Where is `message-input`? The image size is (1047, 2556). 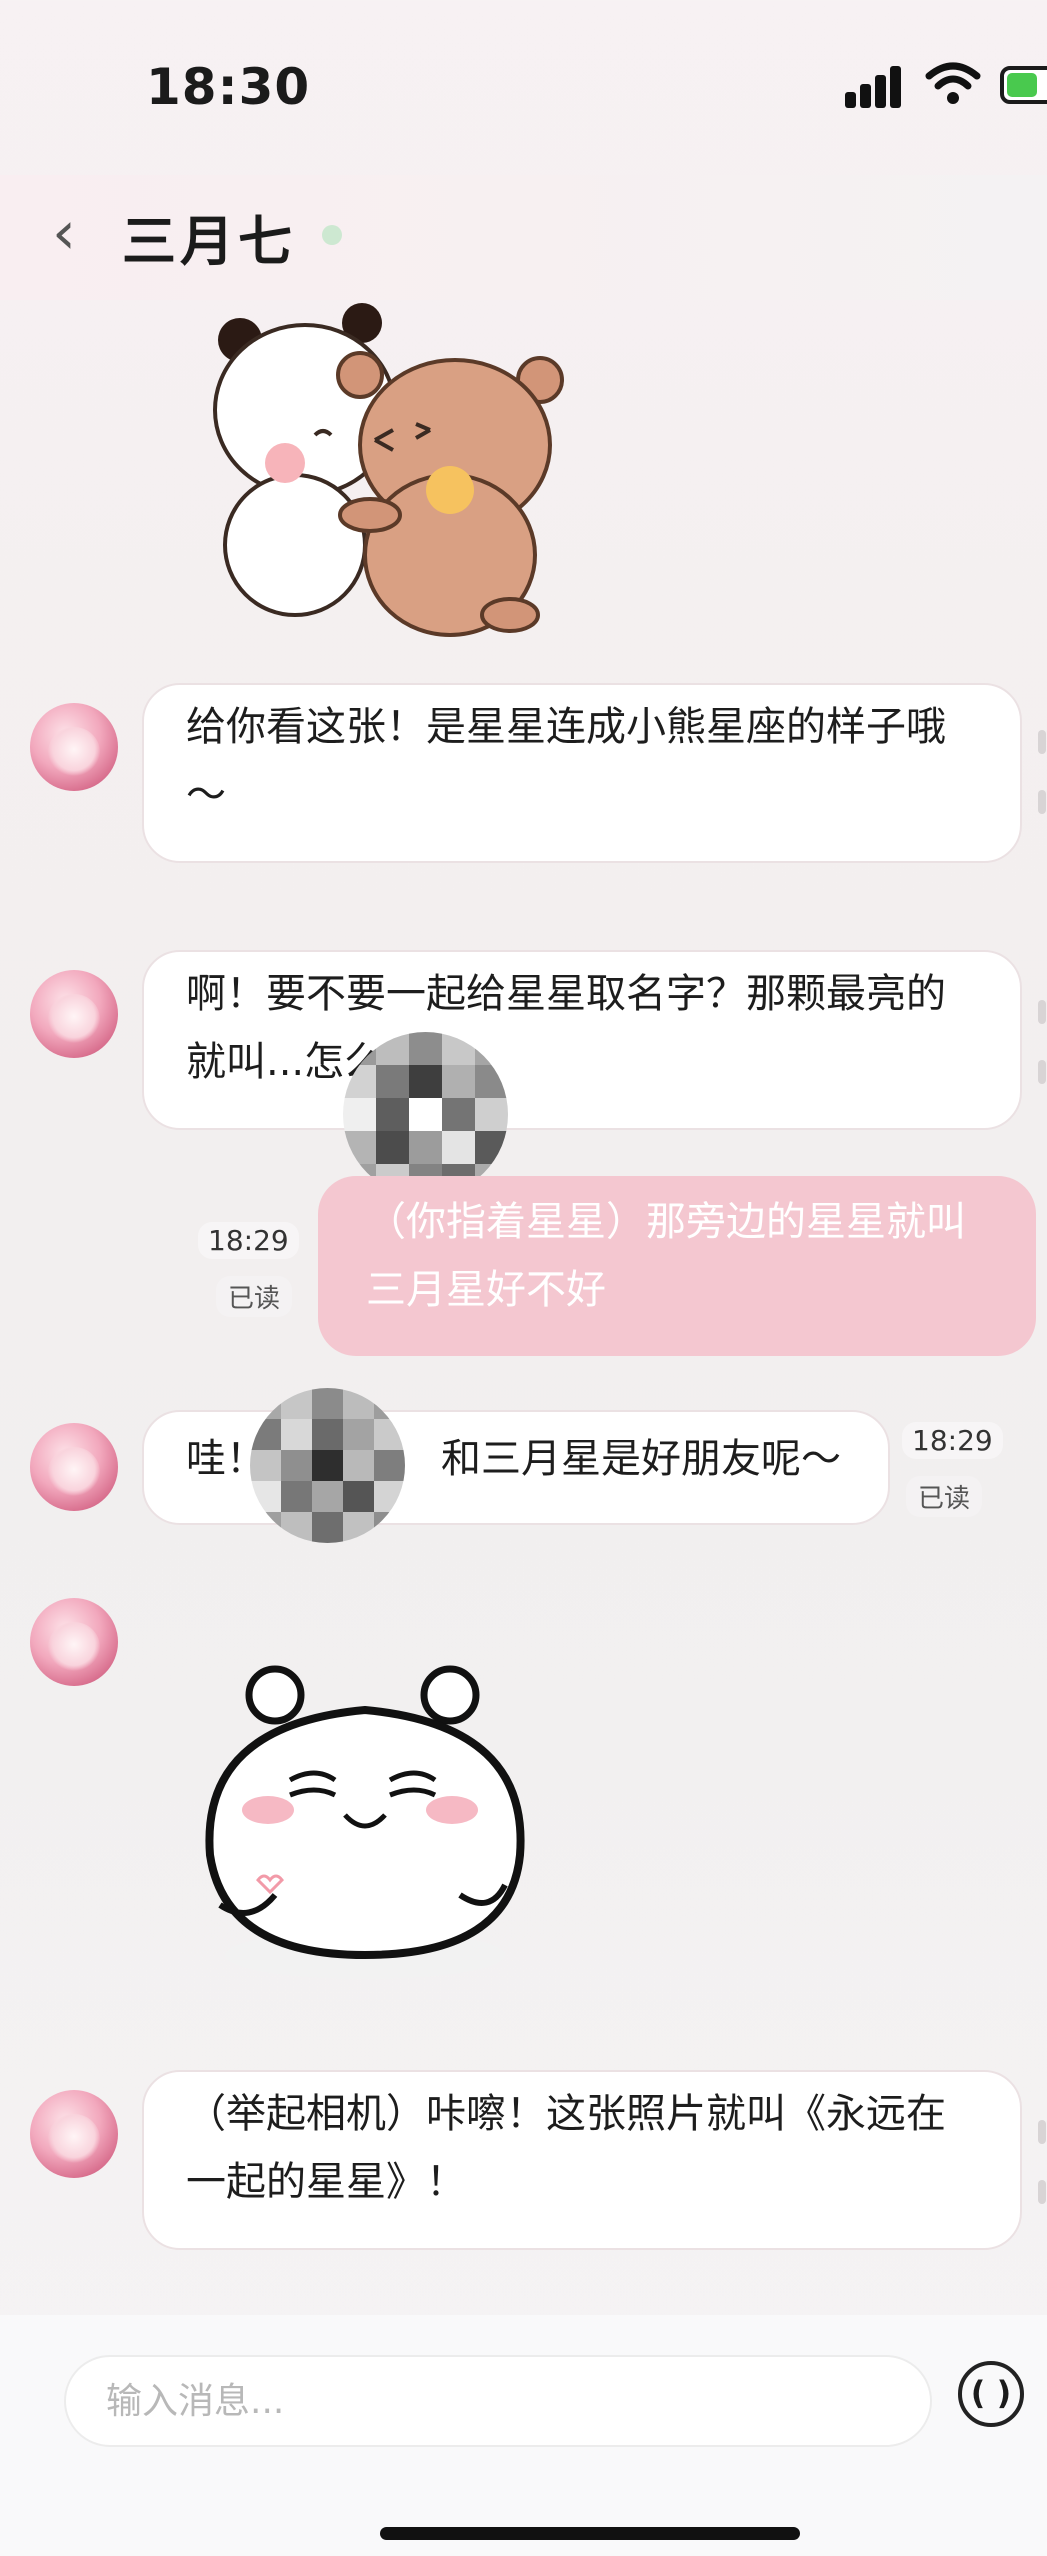 message-input is located at coordinates (498, 2401).